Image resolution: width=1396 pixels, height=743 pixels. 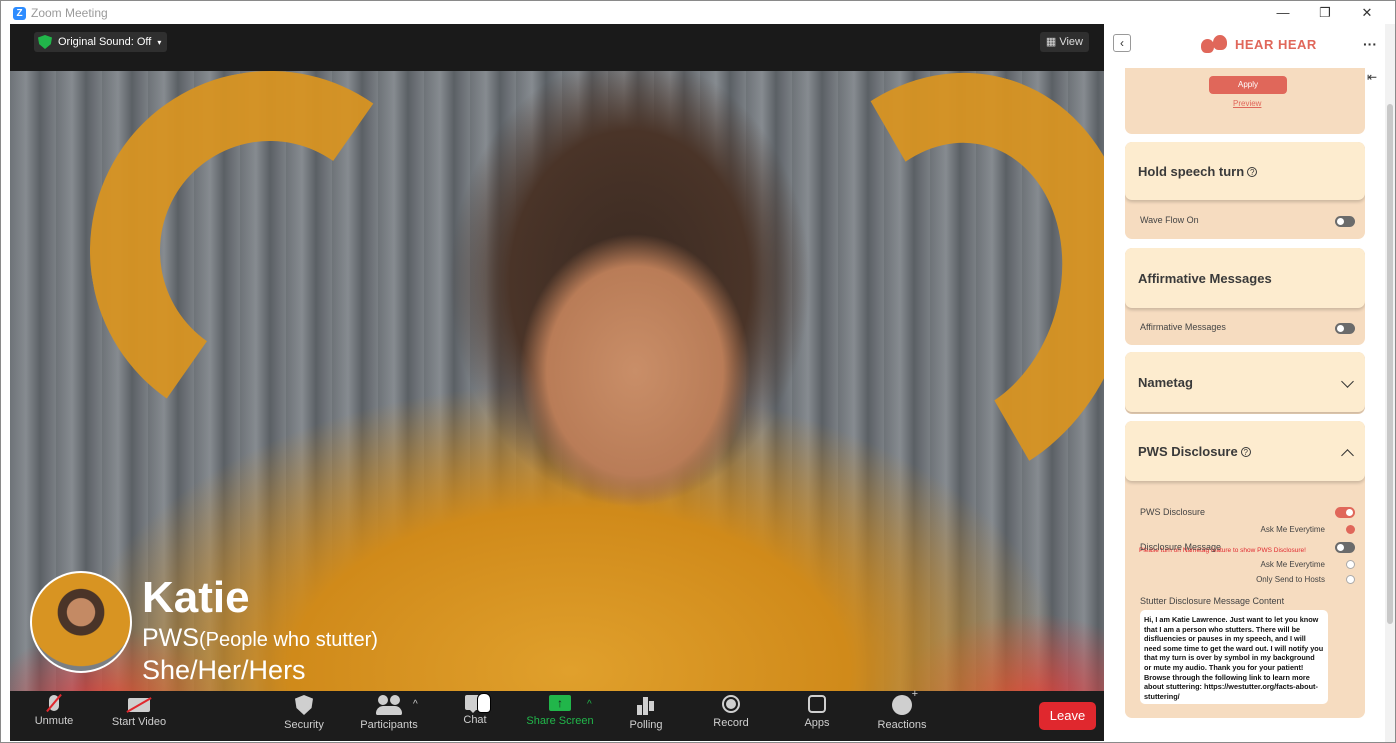 What do you see at coordinates (1188, 451) in the screenshot?
I see `pws-disclosure-title-text: PWS Disclosure` at bounding box center [1188, 451].